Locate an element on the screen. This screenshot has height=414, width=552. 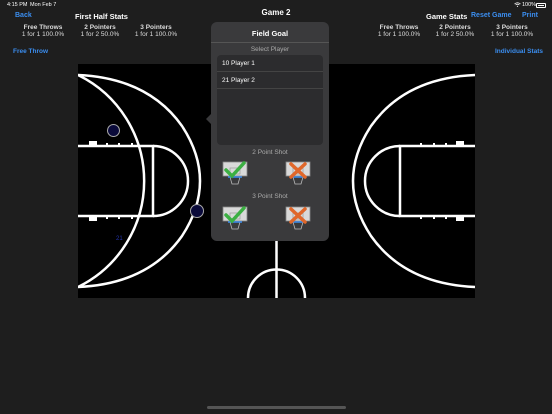
home-indicator is located at coordinates (276, 407).